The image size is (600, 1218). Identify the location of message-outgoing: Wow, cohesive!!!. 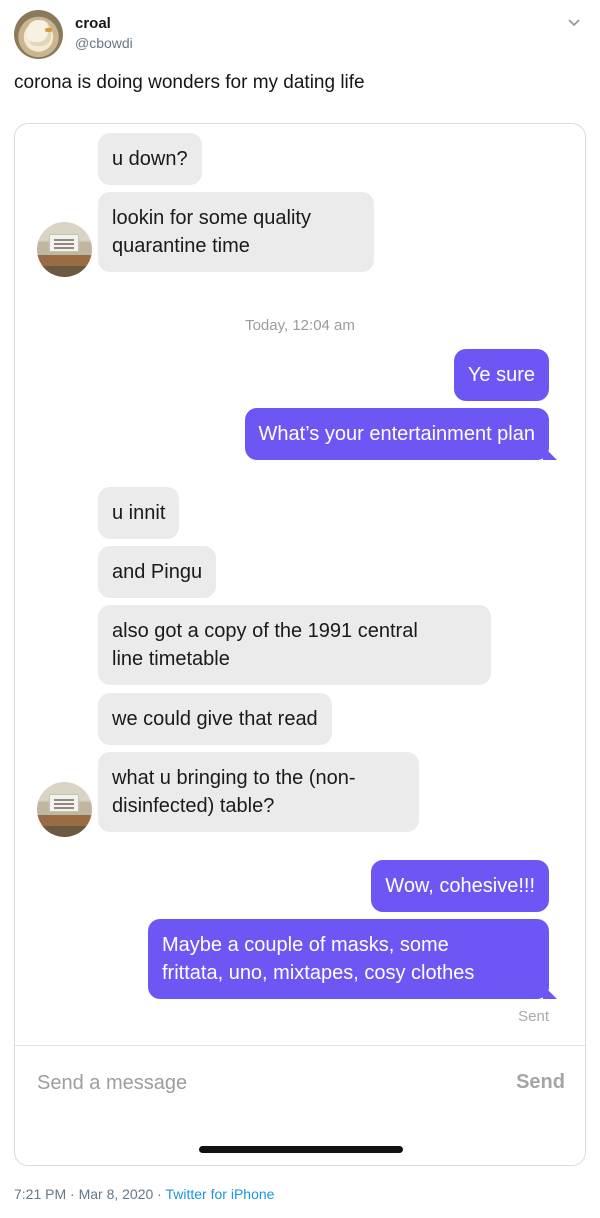
(460, 886).